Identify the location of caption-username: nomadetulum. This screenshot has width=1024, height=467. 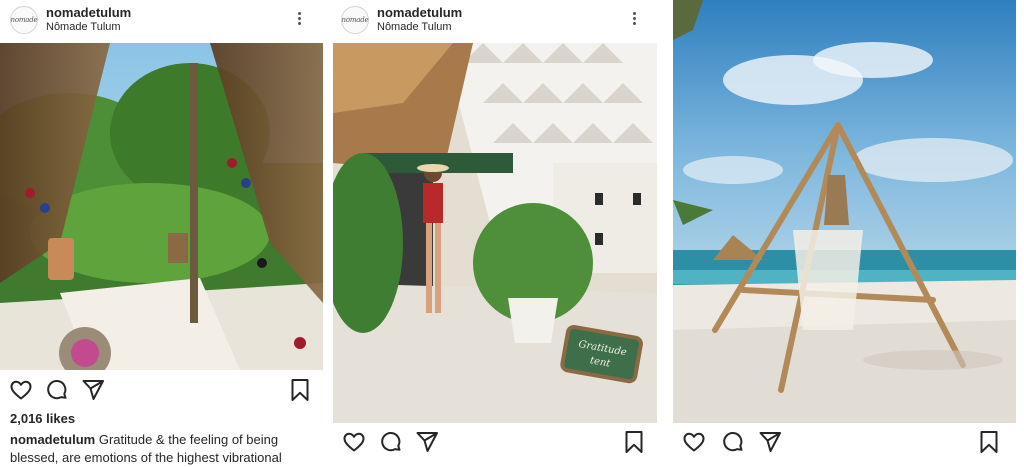
(52, 439).